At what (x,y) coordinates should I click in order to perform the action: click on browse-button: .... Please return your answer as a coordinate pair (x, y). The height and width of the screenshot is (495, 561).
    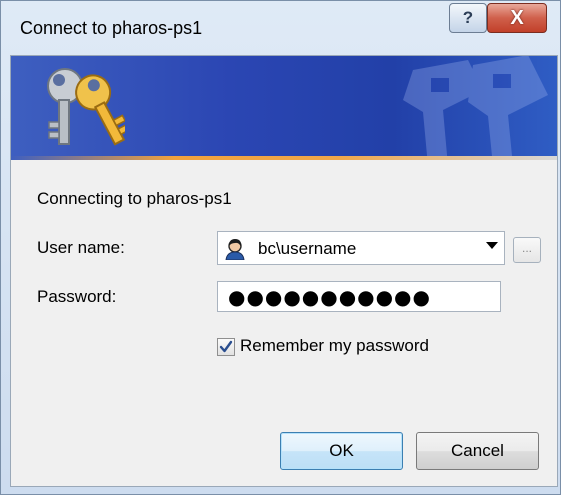
    Looking at the image, I should click on (527, 250).